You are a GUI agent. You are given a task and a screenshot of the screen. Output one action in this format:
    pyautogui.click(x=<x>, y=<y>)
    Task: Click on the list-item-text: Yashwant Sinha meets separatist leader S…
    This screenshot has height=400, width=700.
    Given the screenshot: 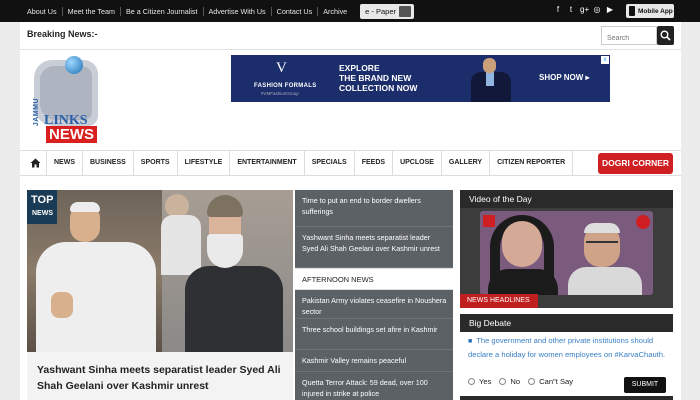 What is the action you would take?
    pyautogui.click(x=371, y=243)
    